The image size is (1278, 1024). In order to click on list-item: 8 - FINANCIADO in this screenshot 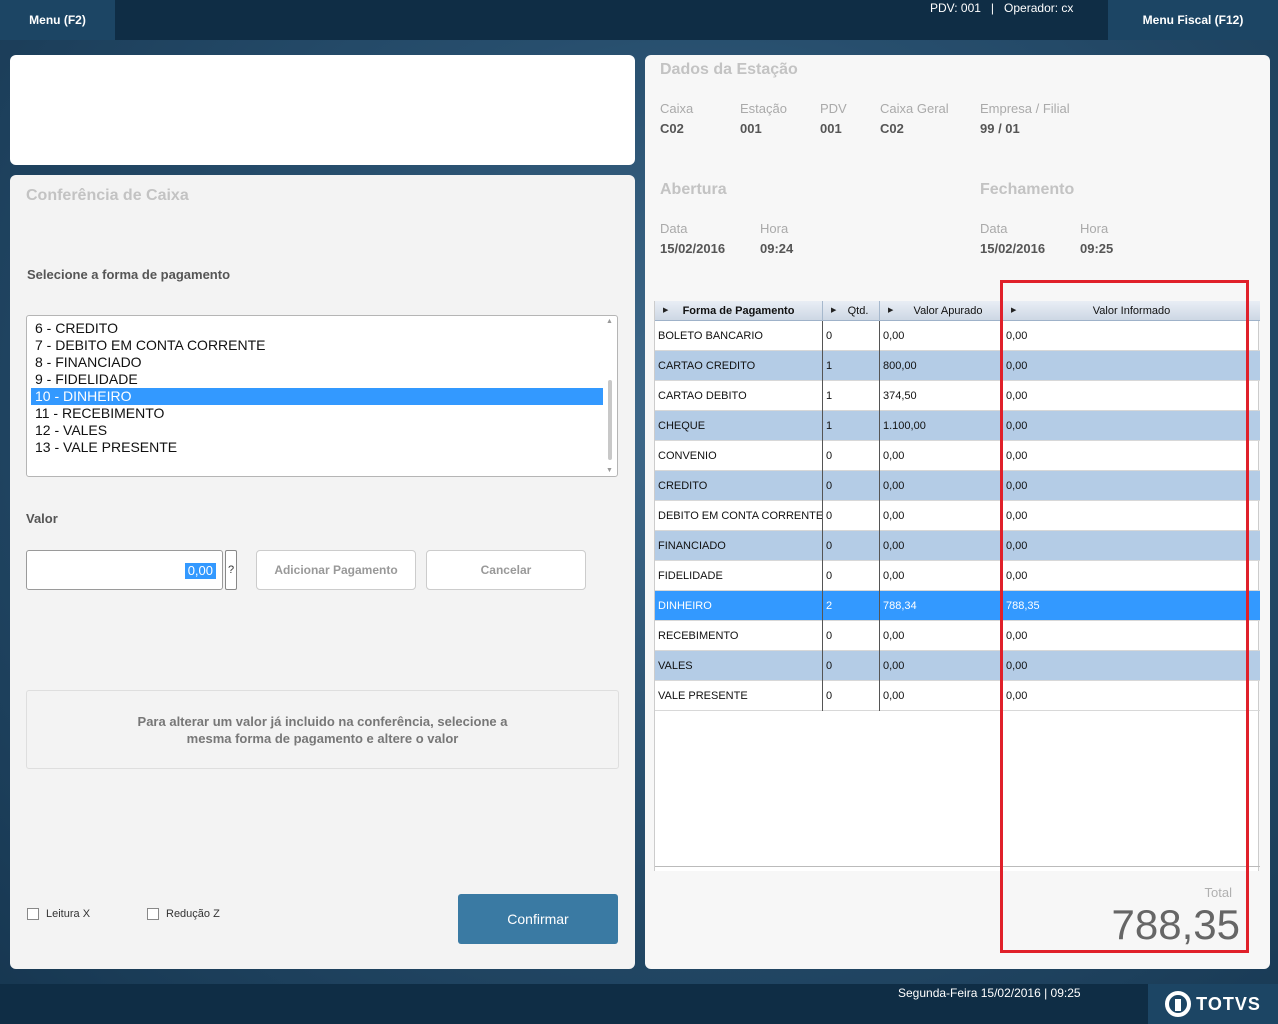, I will do `click(317, 362)`.